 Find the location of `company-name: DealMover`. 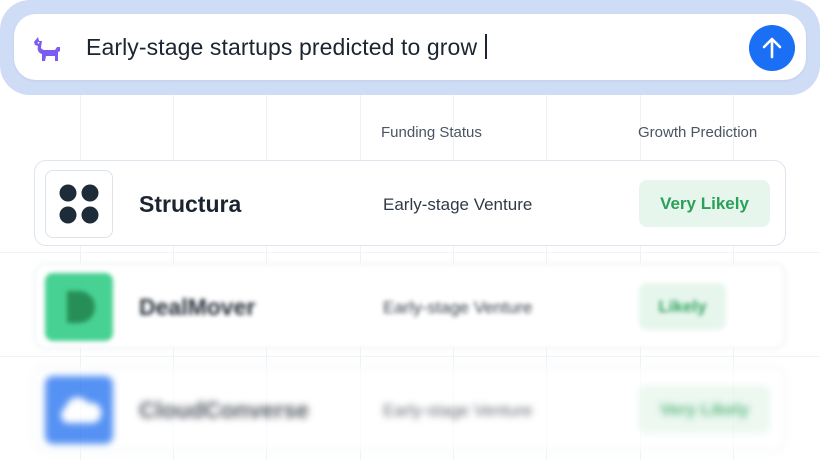

company-name: DealMover is located at coordinates (197, 307).